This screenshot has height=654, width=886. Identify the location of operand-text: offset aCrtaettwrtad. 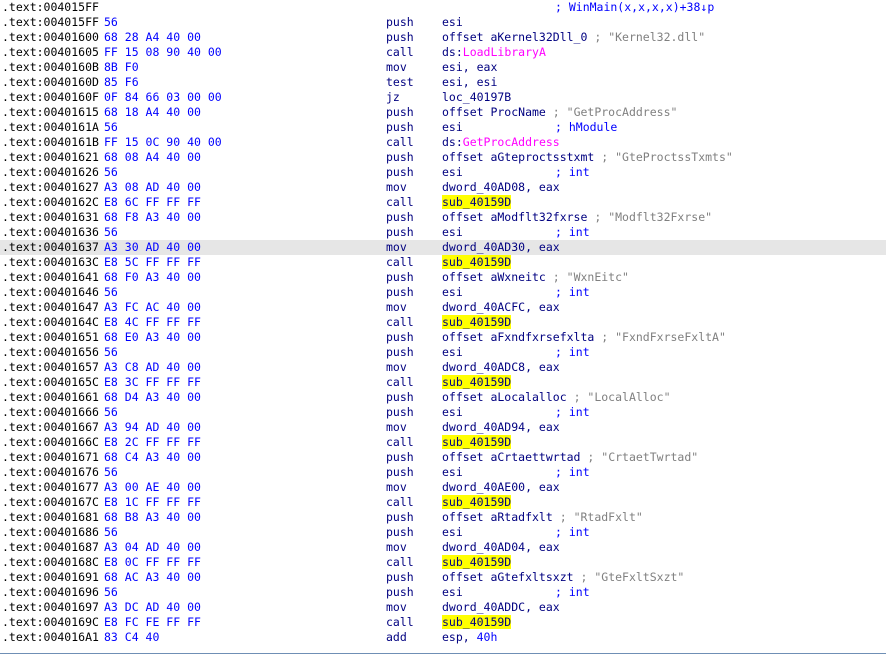
(511, 457).